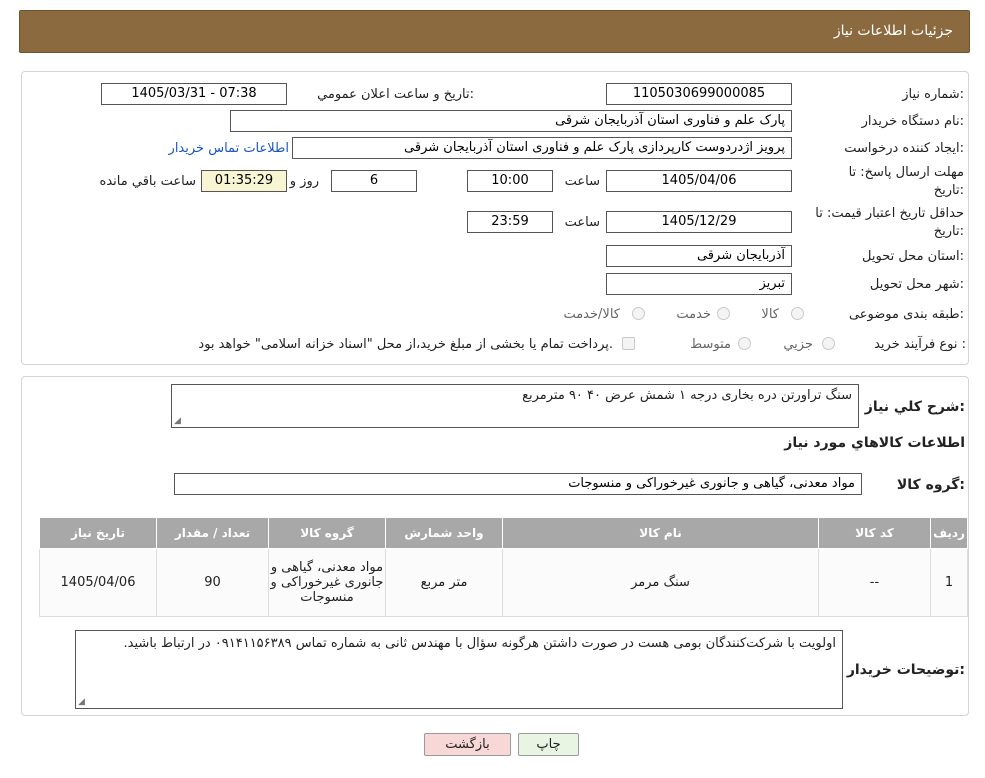  Describe the element at coordinates (889, 213) in the screenshot. I see `validity-label-1: حداقل تاریخ اعتبار قیمت: تا` at that location.